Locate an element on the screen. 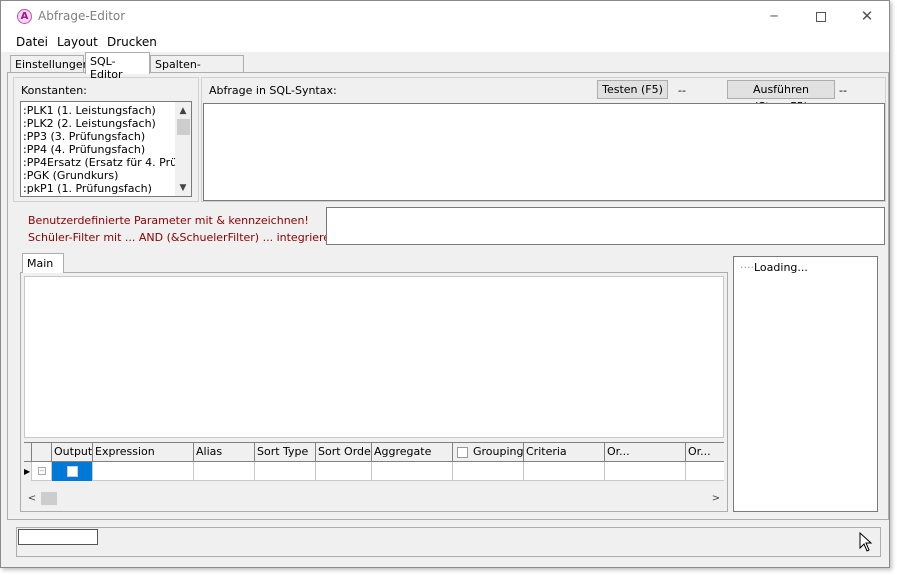 This screenshot has height=575, width=897. test-status: -- is located at coordinates (682, 90).